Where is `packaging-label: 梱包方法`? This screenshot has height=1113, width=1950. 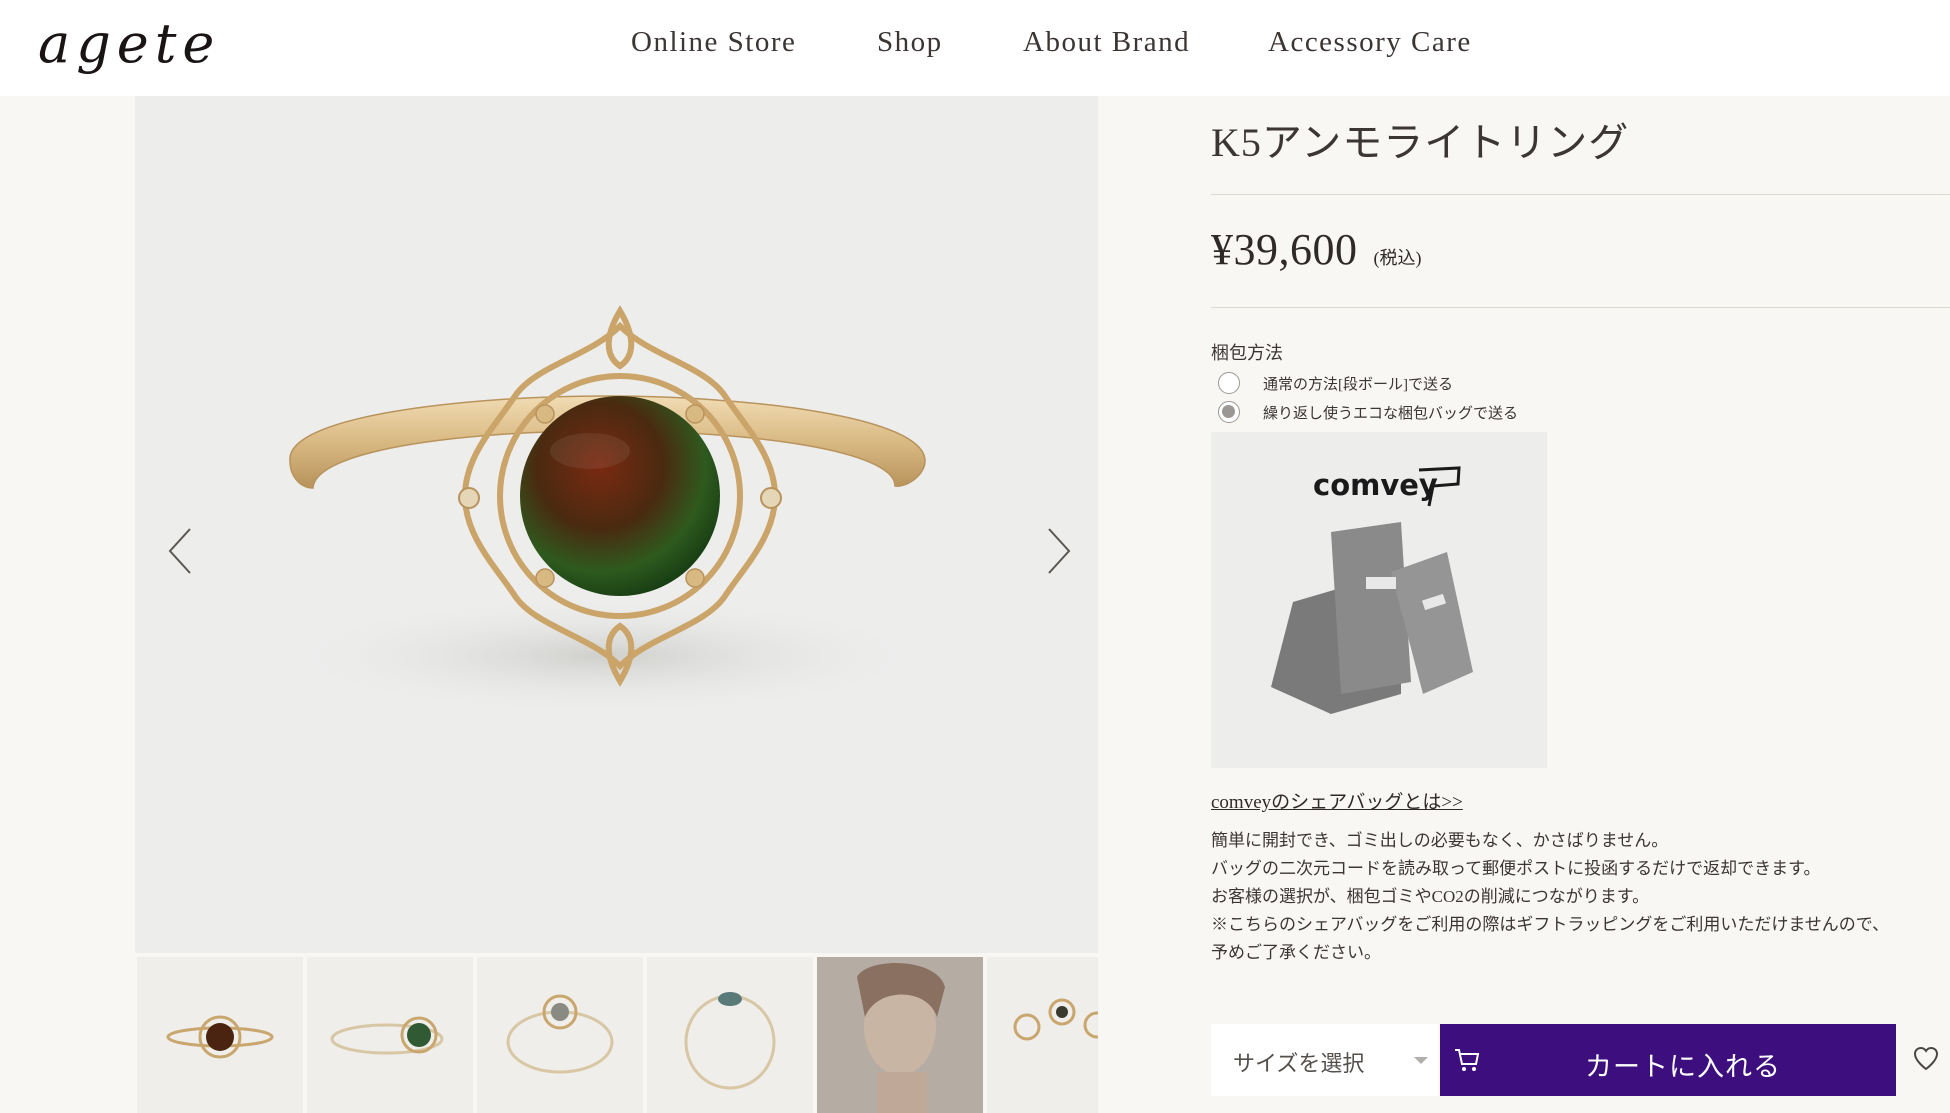
packaging-label: 梱包方法 is located at coordinates (1247, 353).